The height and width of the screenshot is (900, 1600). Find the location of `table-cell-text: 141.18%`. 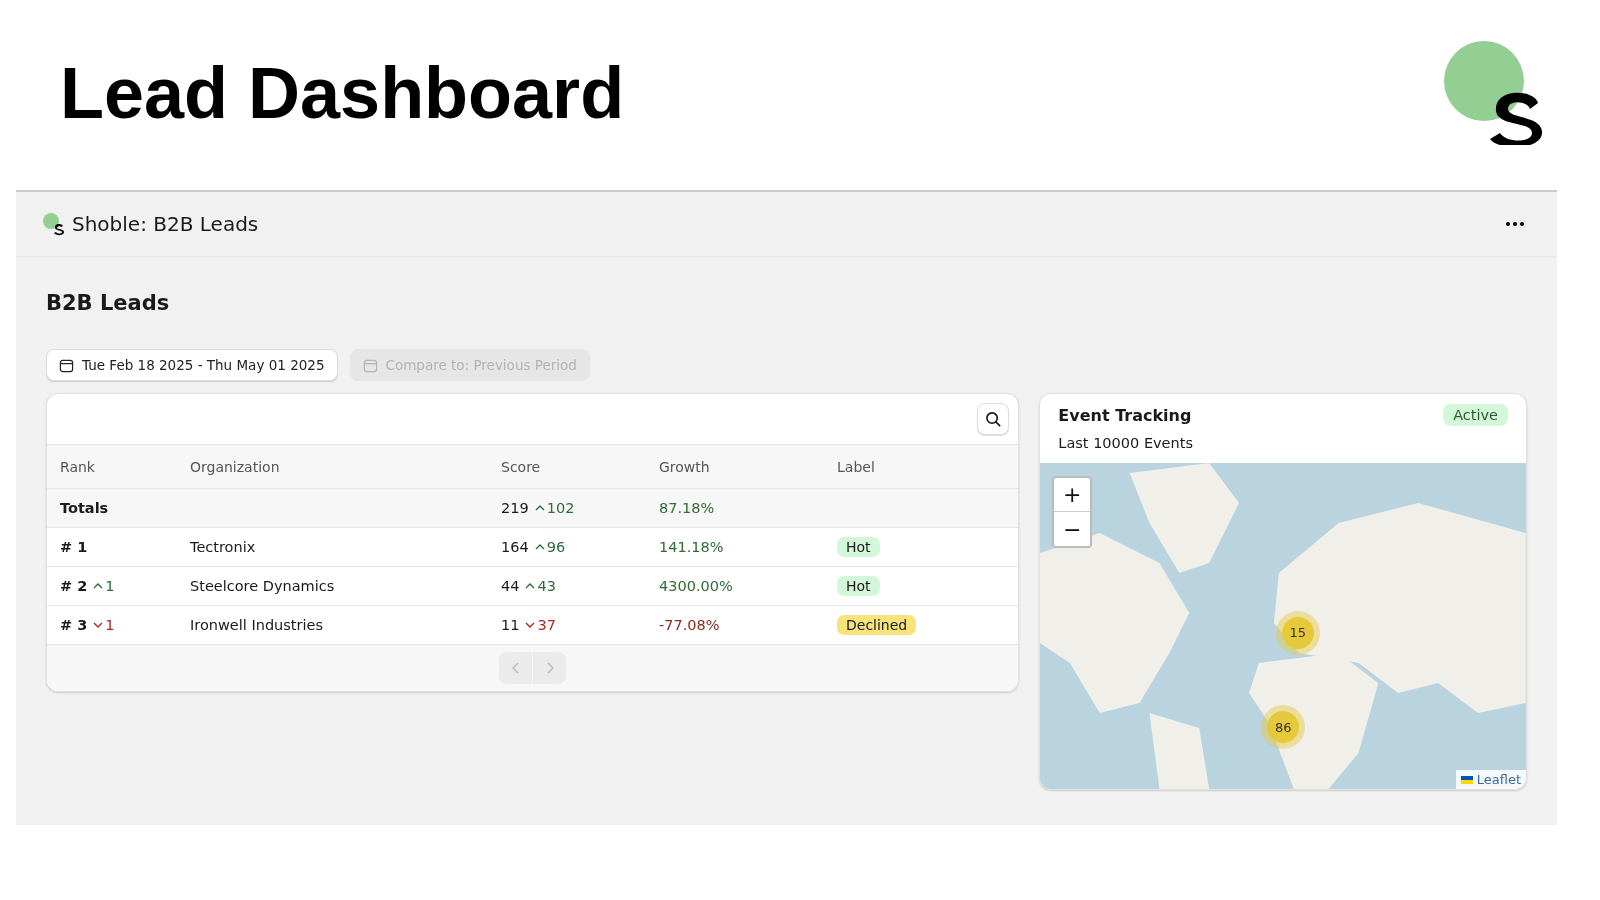

table-cell-text: 141.18% is located at coordinates (692, 547).